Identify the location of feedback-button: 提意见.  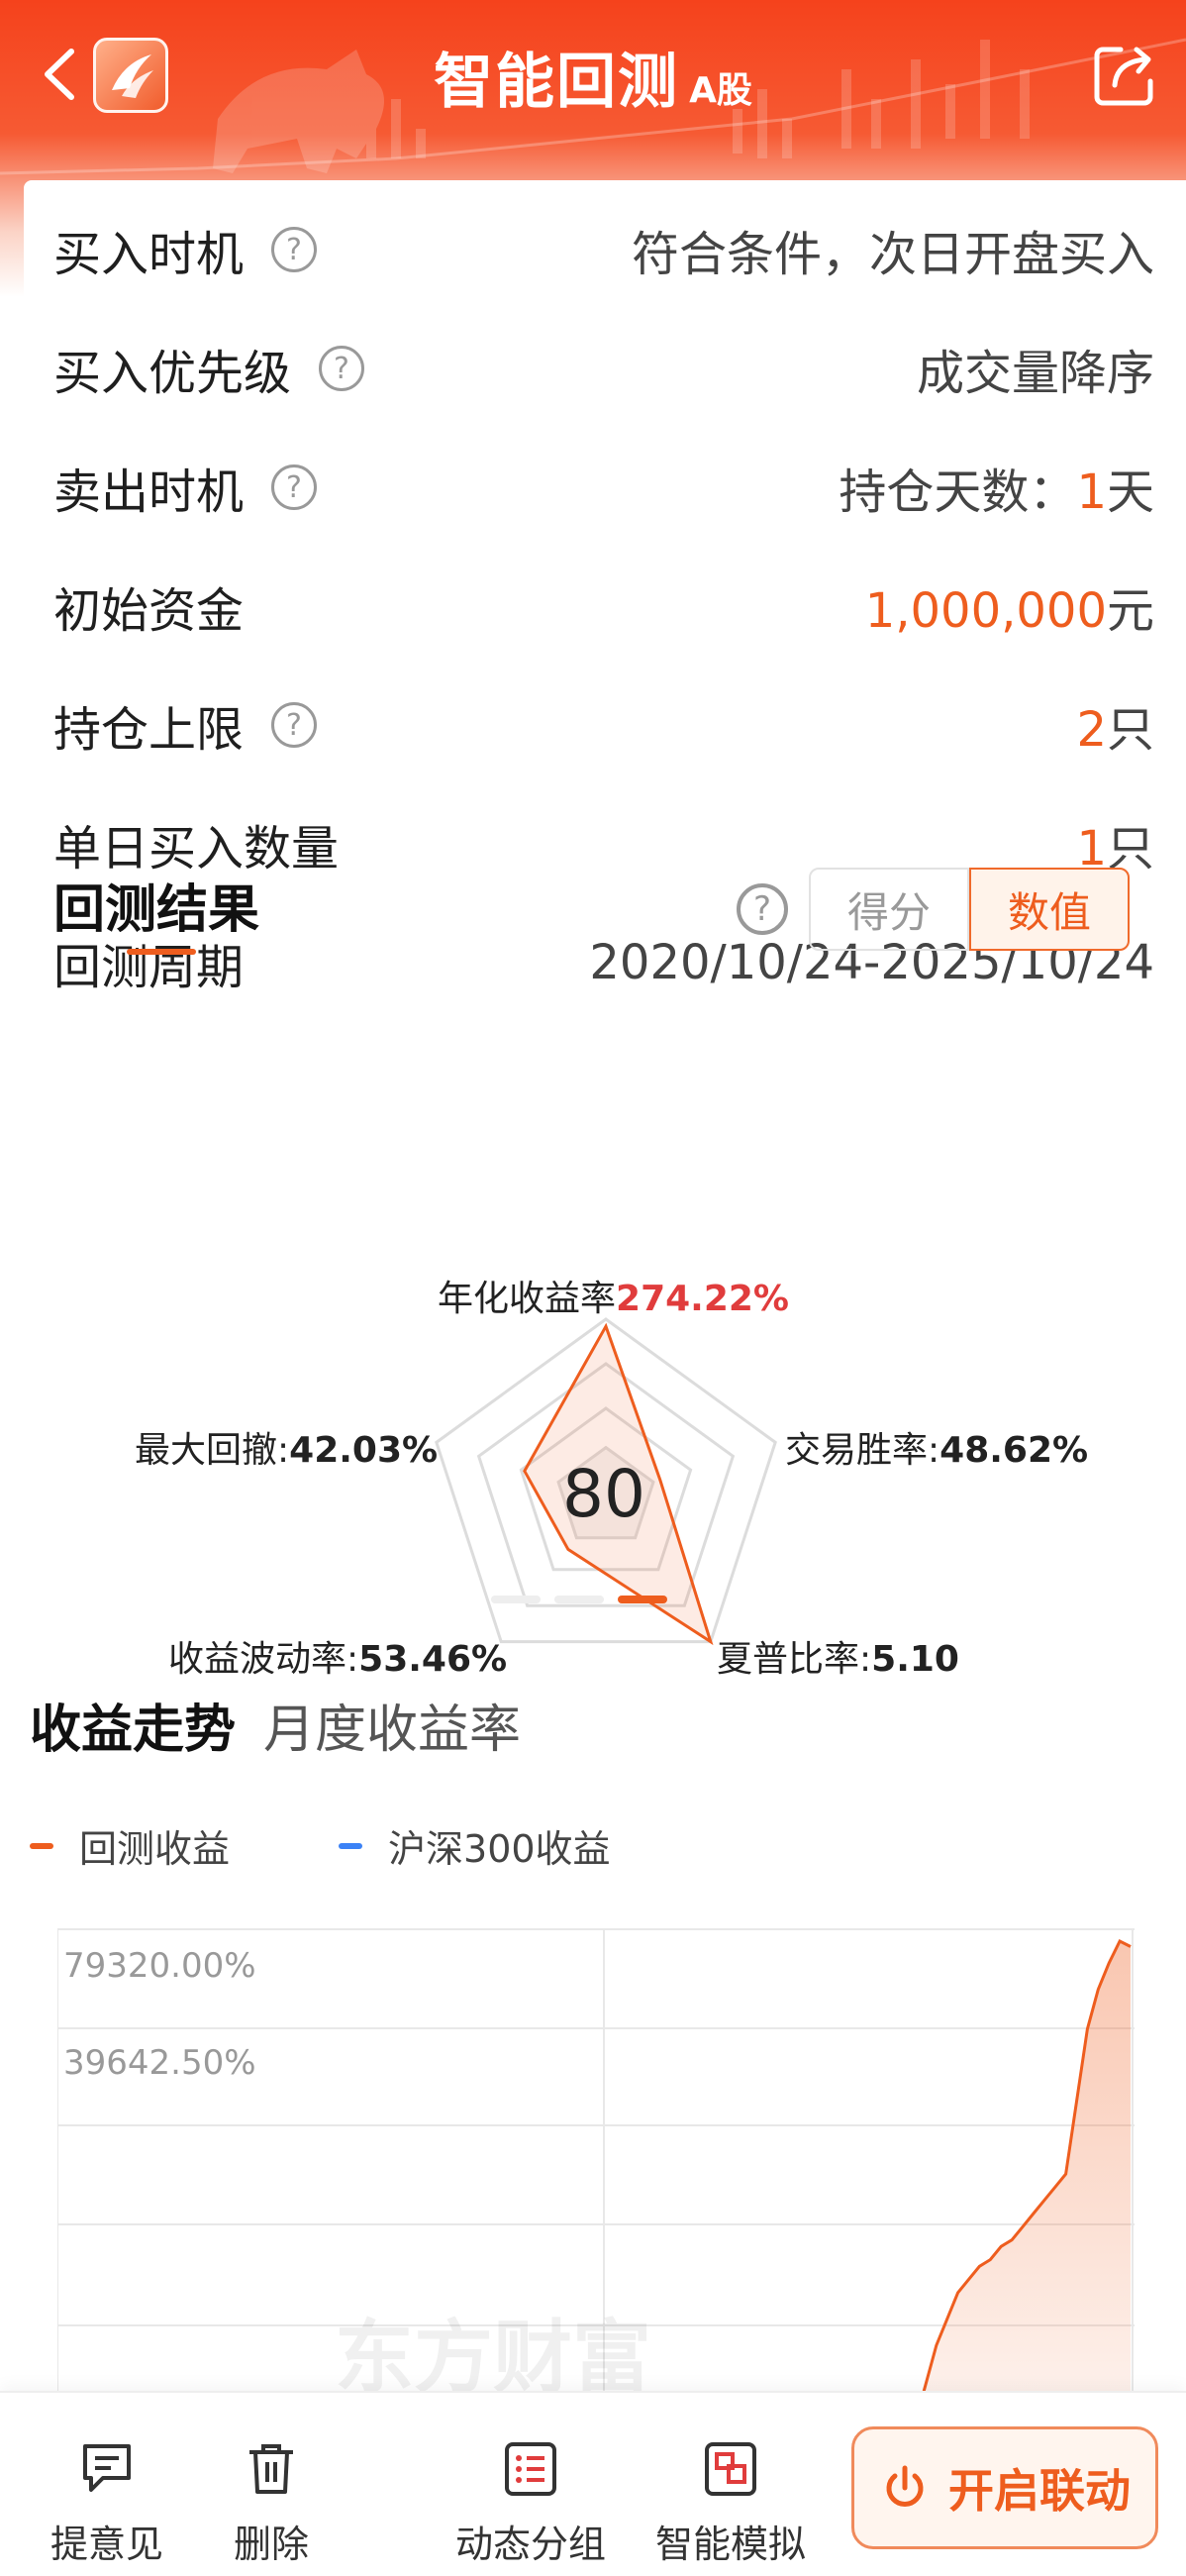
(107, 2503).